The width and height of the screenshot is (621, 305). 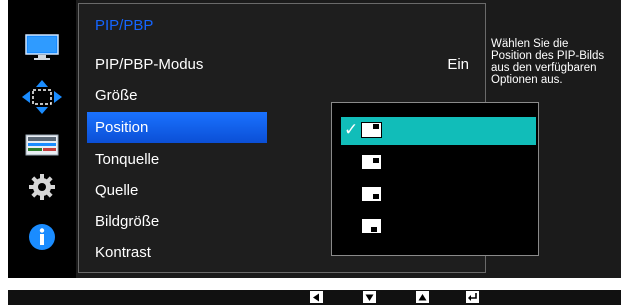 What do you see at coordinates (438, 227) in the screenshot?
I see `position-option-top-left` at bounding box center [438, 227].